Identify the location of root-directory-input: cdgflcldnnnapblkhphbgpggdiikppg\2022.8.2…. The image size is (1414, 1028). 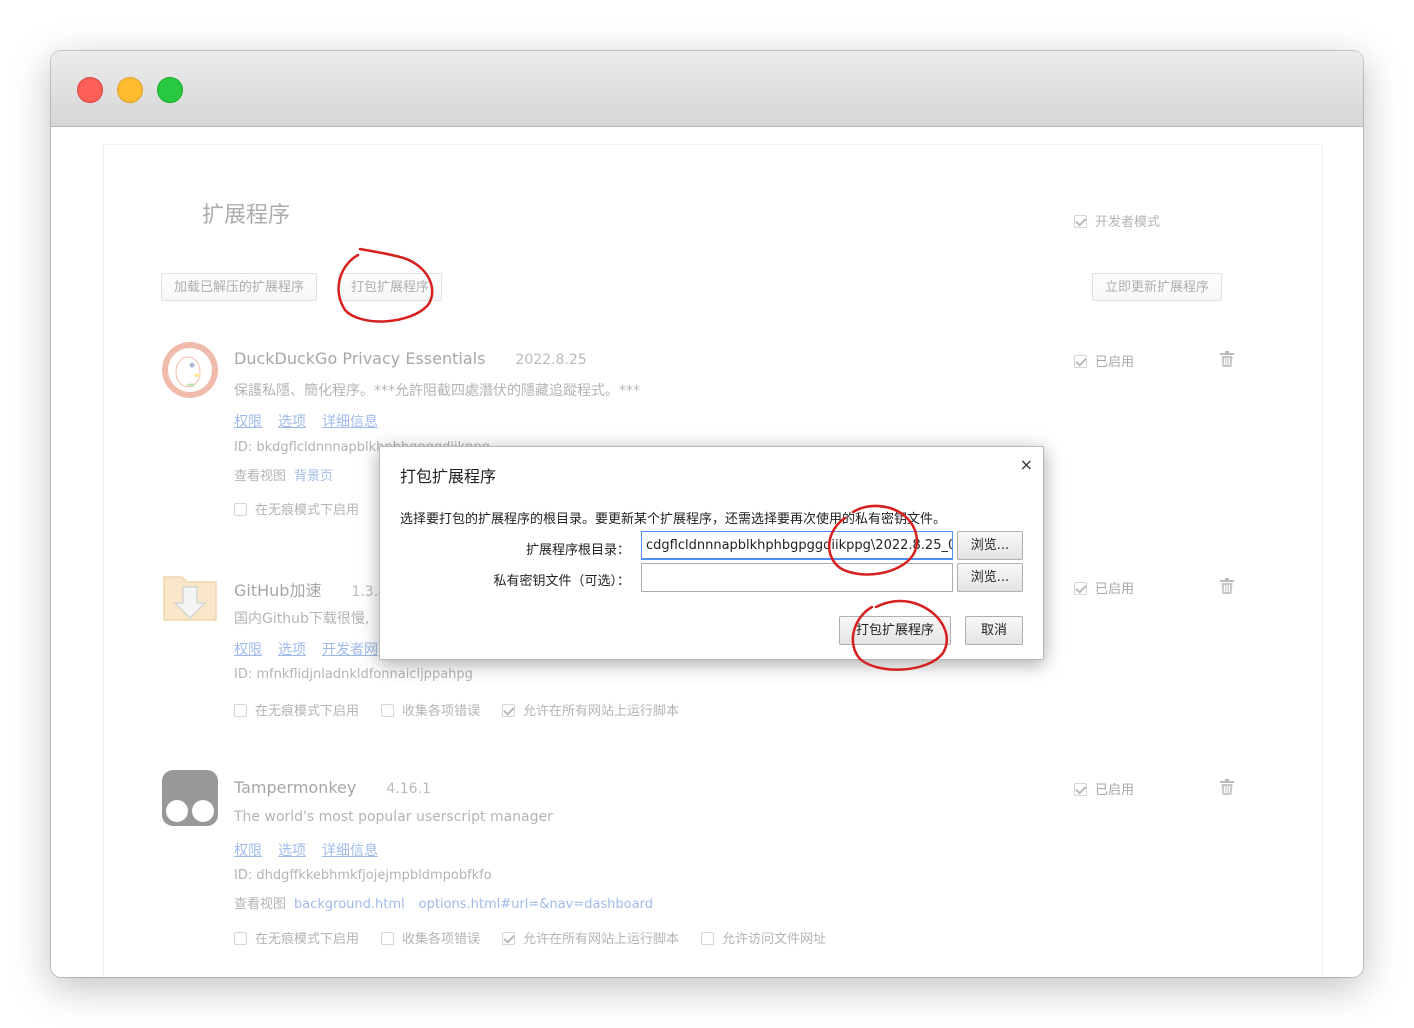
(797, 545).